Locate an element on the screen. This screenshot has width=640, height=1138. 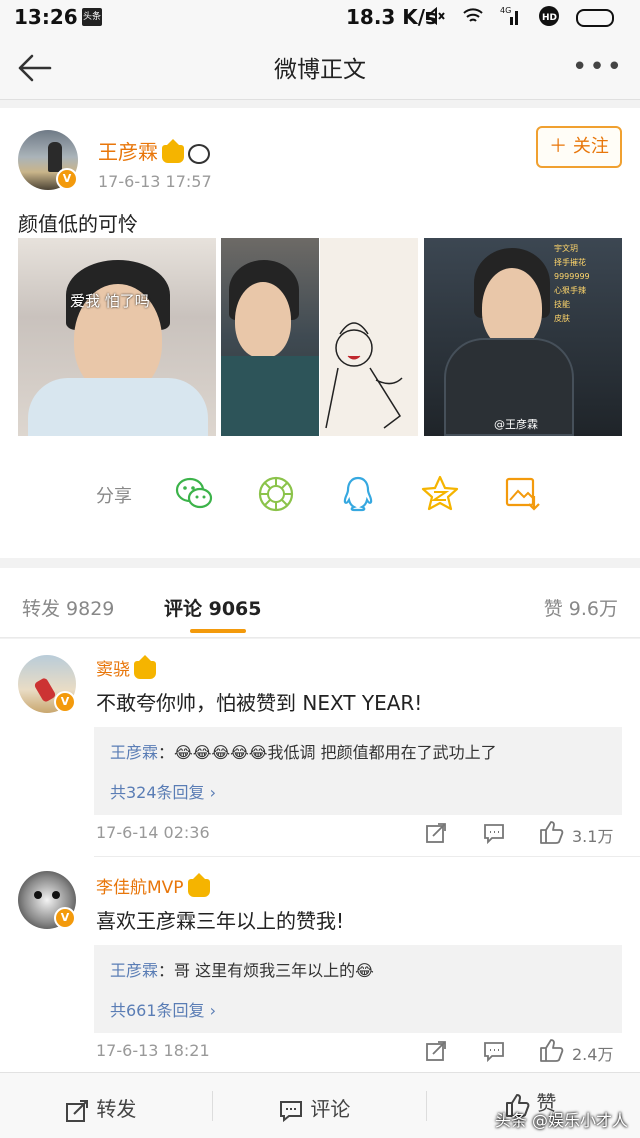
commenter-name: 窦骁 is located at coordinates (126, 667).